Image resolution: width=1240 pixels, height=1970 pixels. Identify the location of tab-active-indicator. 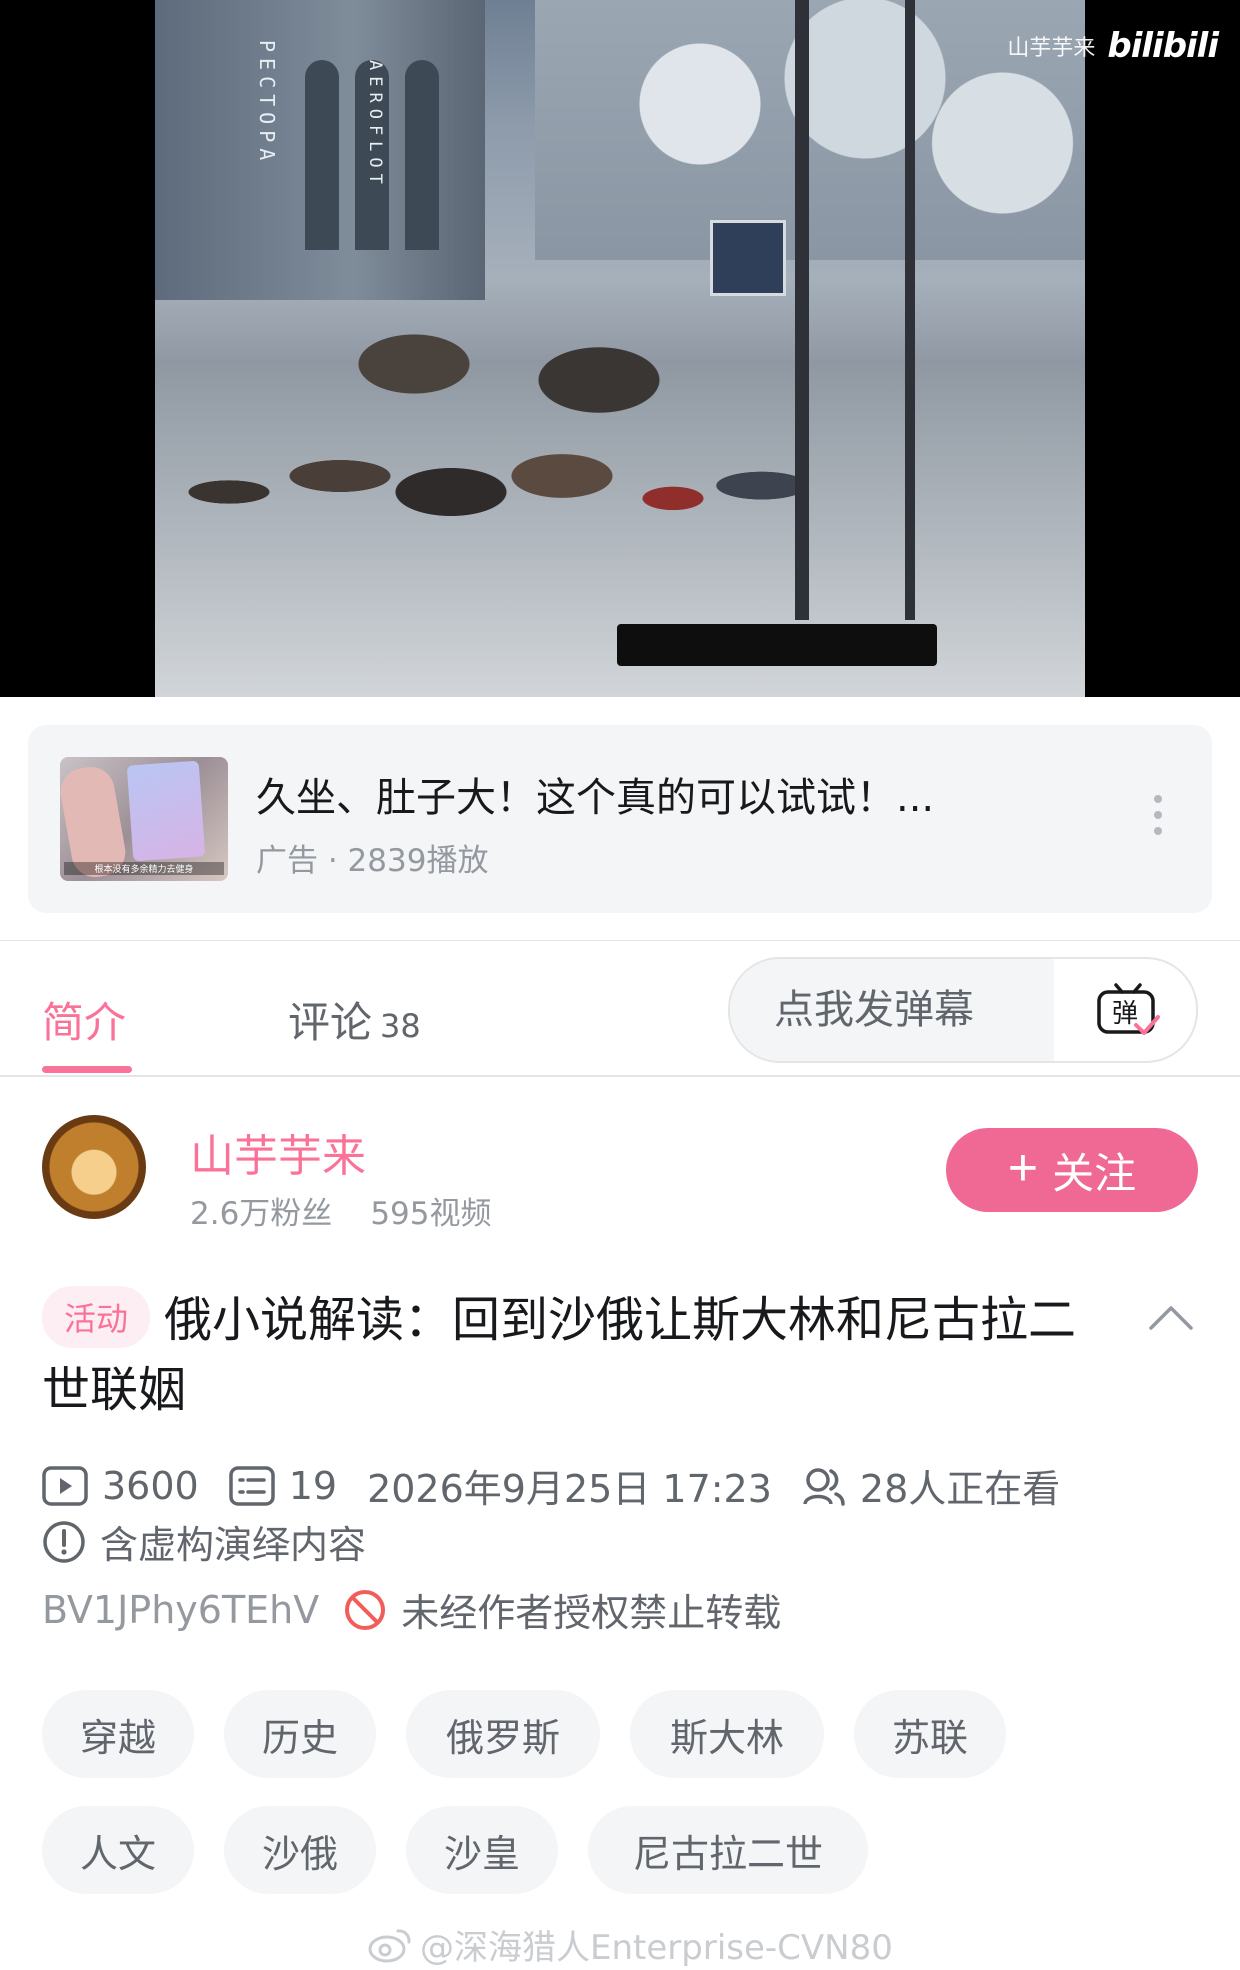
(87, 1069).